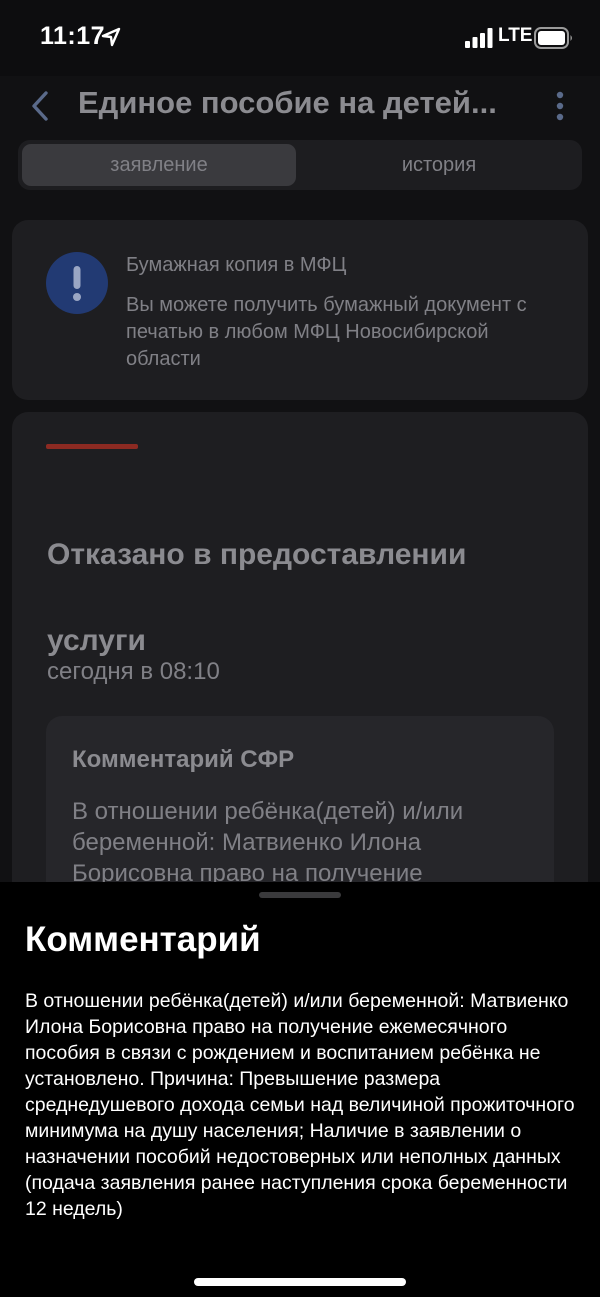 The width and height of the screenshot is (600, 1297). Describe the element at coordinates (236, 265) in the screenshot. I see `info-card-title: Бумажная копия в МФЦ` at that location.